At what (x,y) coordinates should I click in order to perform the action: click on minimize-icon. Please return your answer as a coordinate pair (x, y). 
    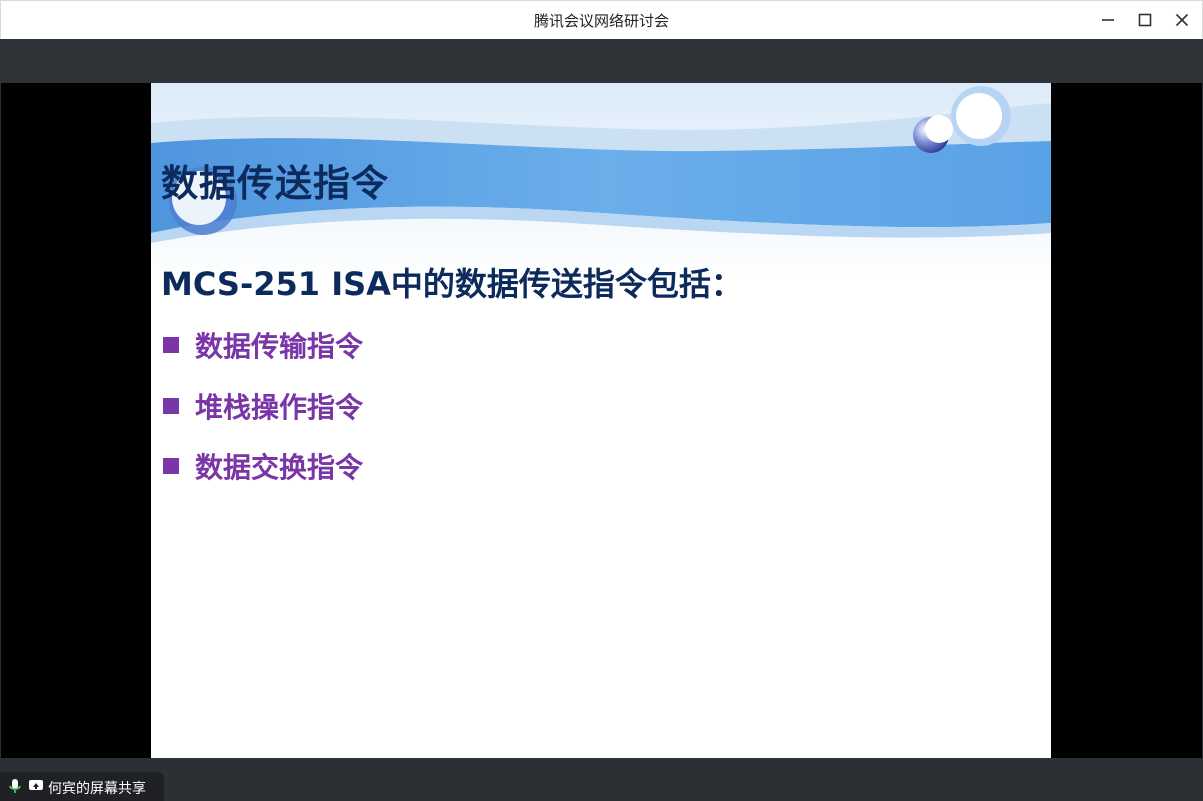
    Looking at the image, I should click on (1108, 20).